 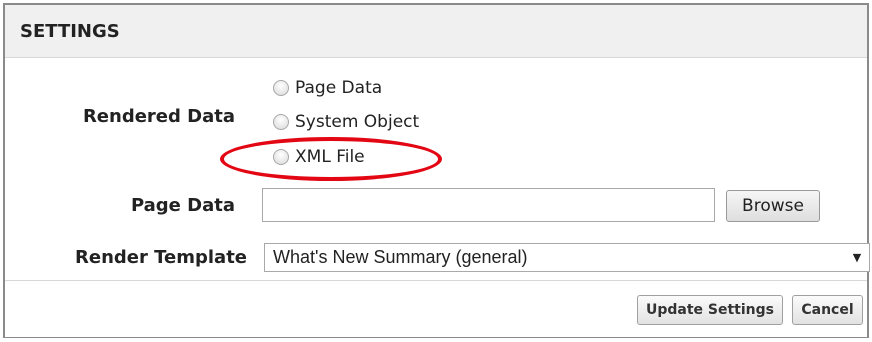 What do you see at coordinates (281, 157) in the screenshot?
I see `radio-button-xml-file` at bounding box center [281, 157].